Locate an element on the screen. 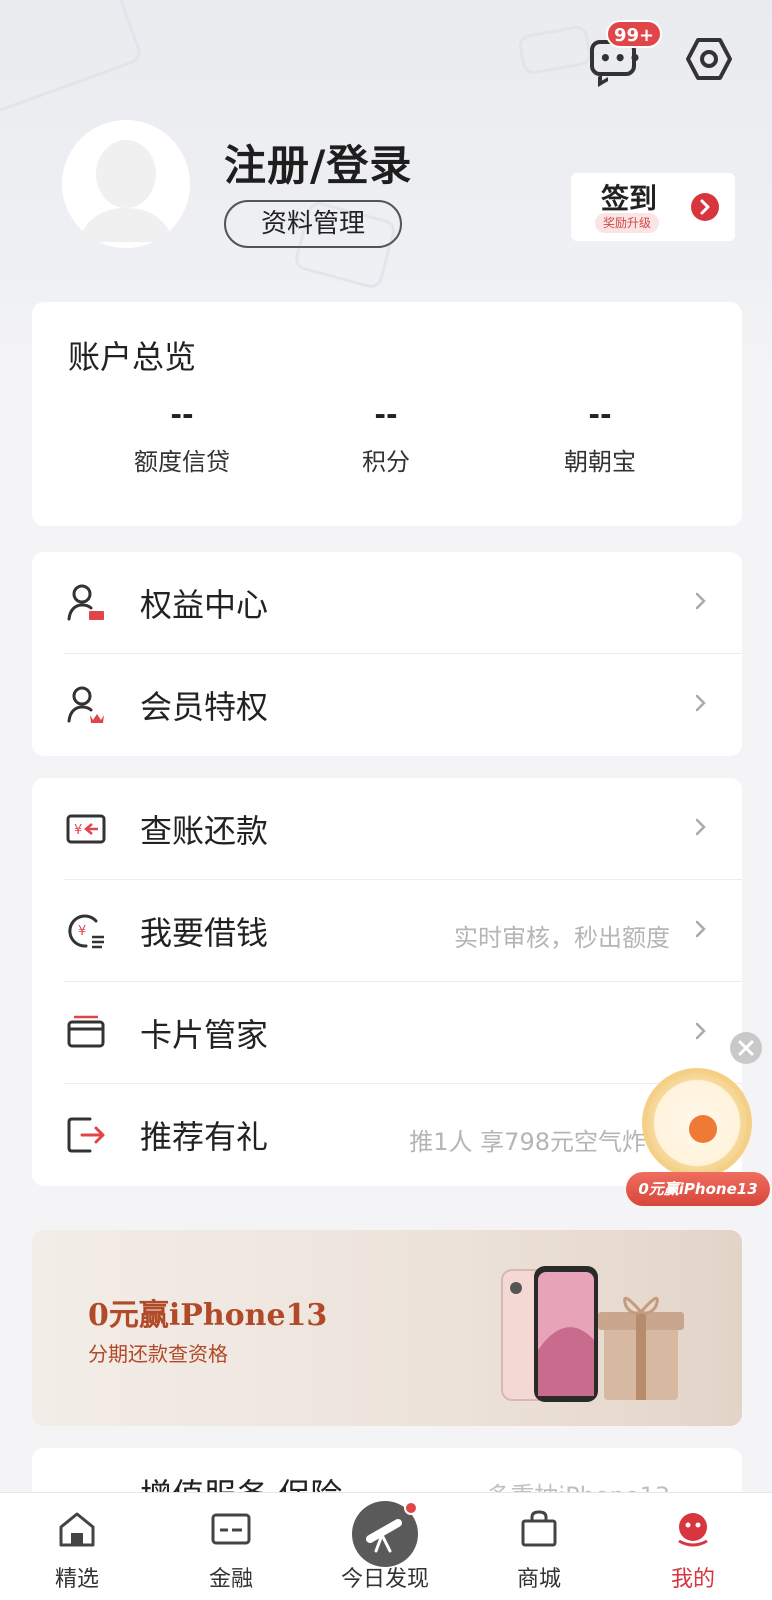  tab-mine: 我的 is located at coordinates (693, 1546).